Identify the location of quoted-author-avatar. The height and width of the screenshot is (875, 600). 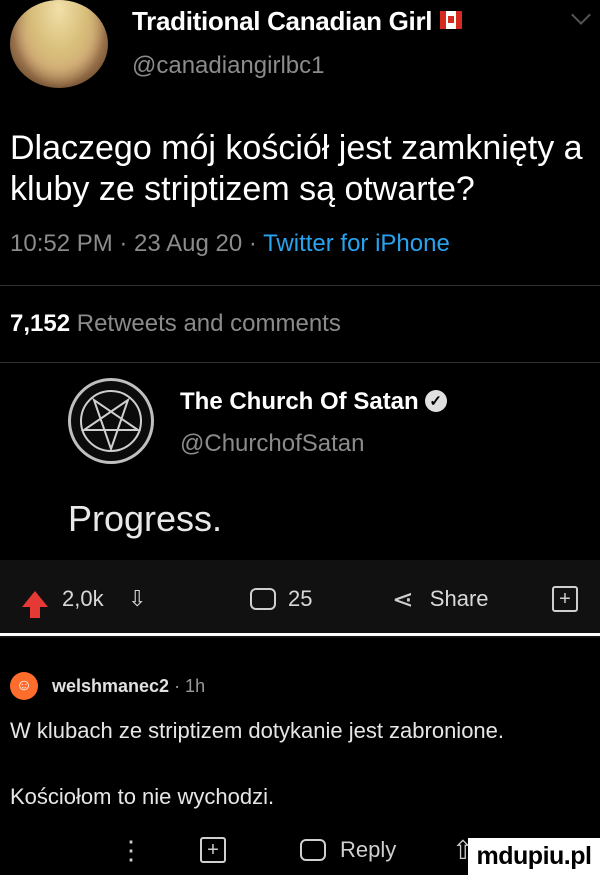
(111, 421).